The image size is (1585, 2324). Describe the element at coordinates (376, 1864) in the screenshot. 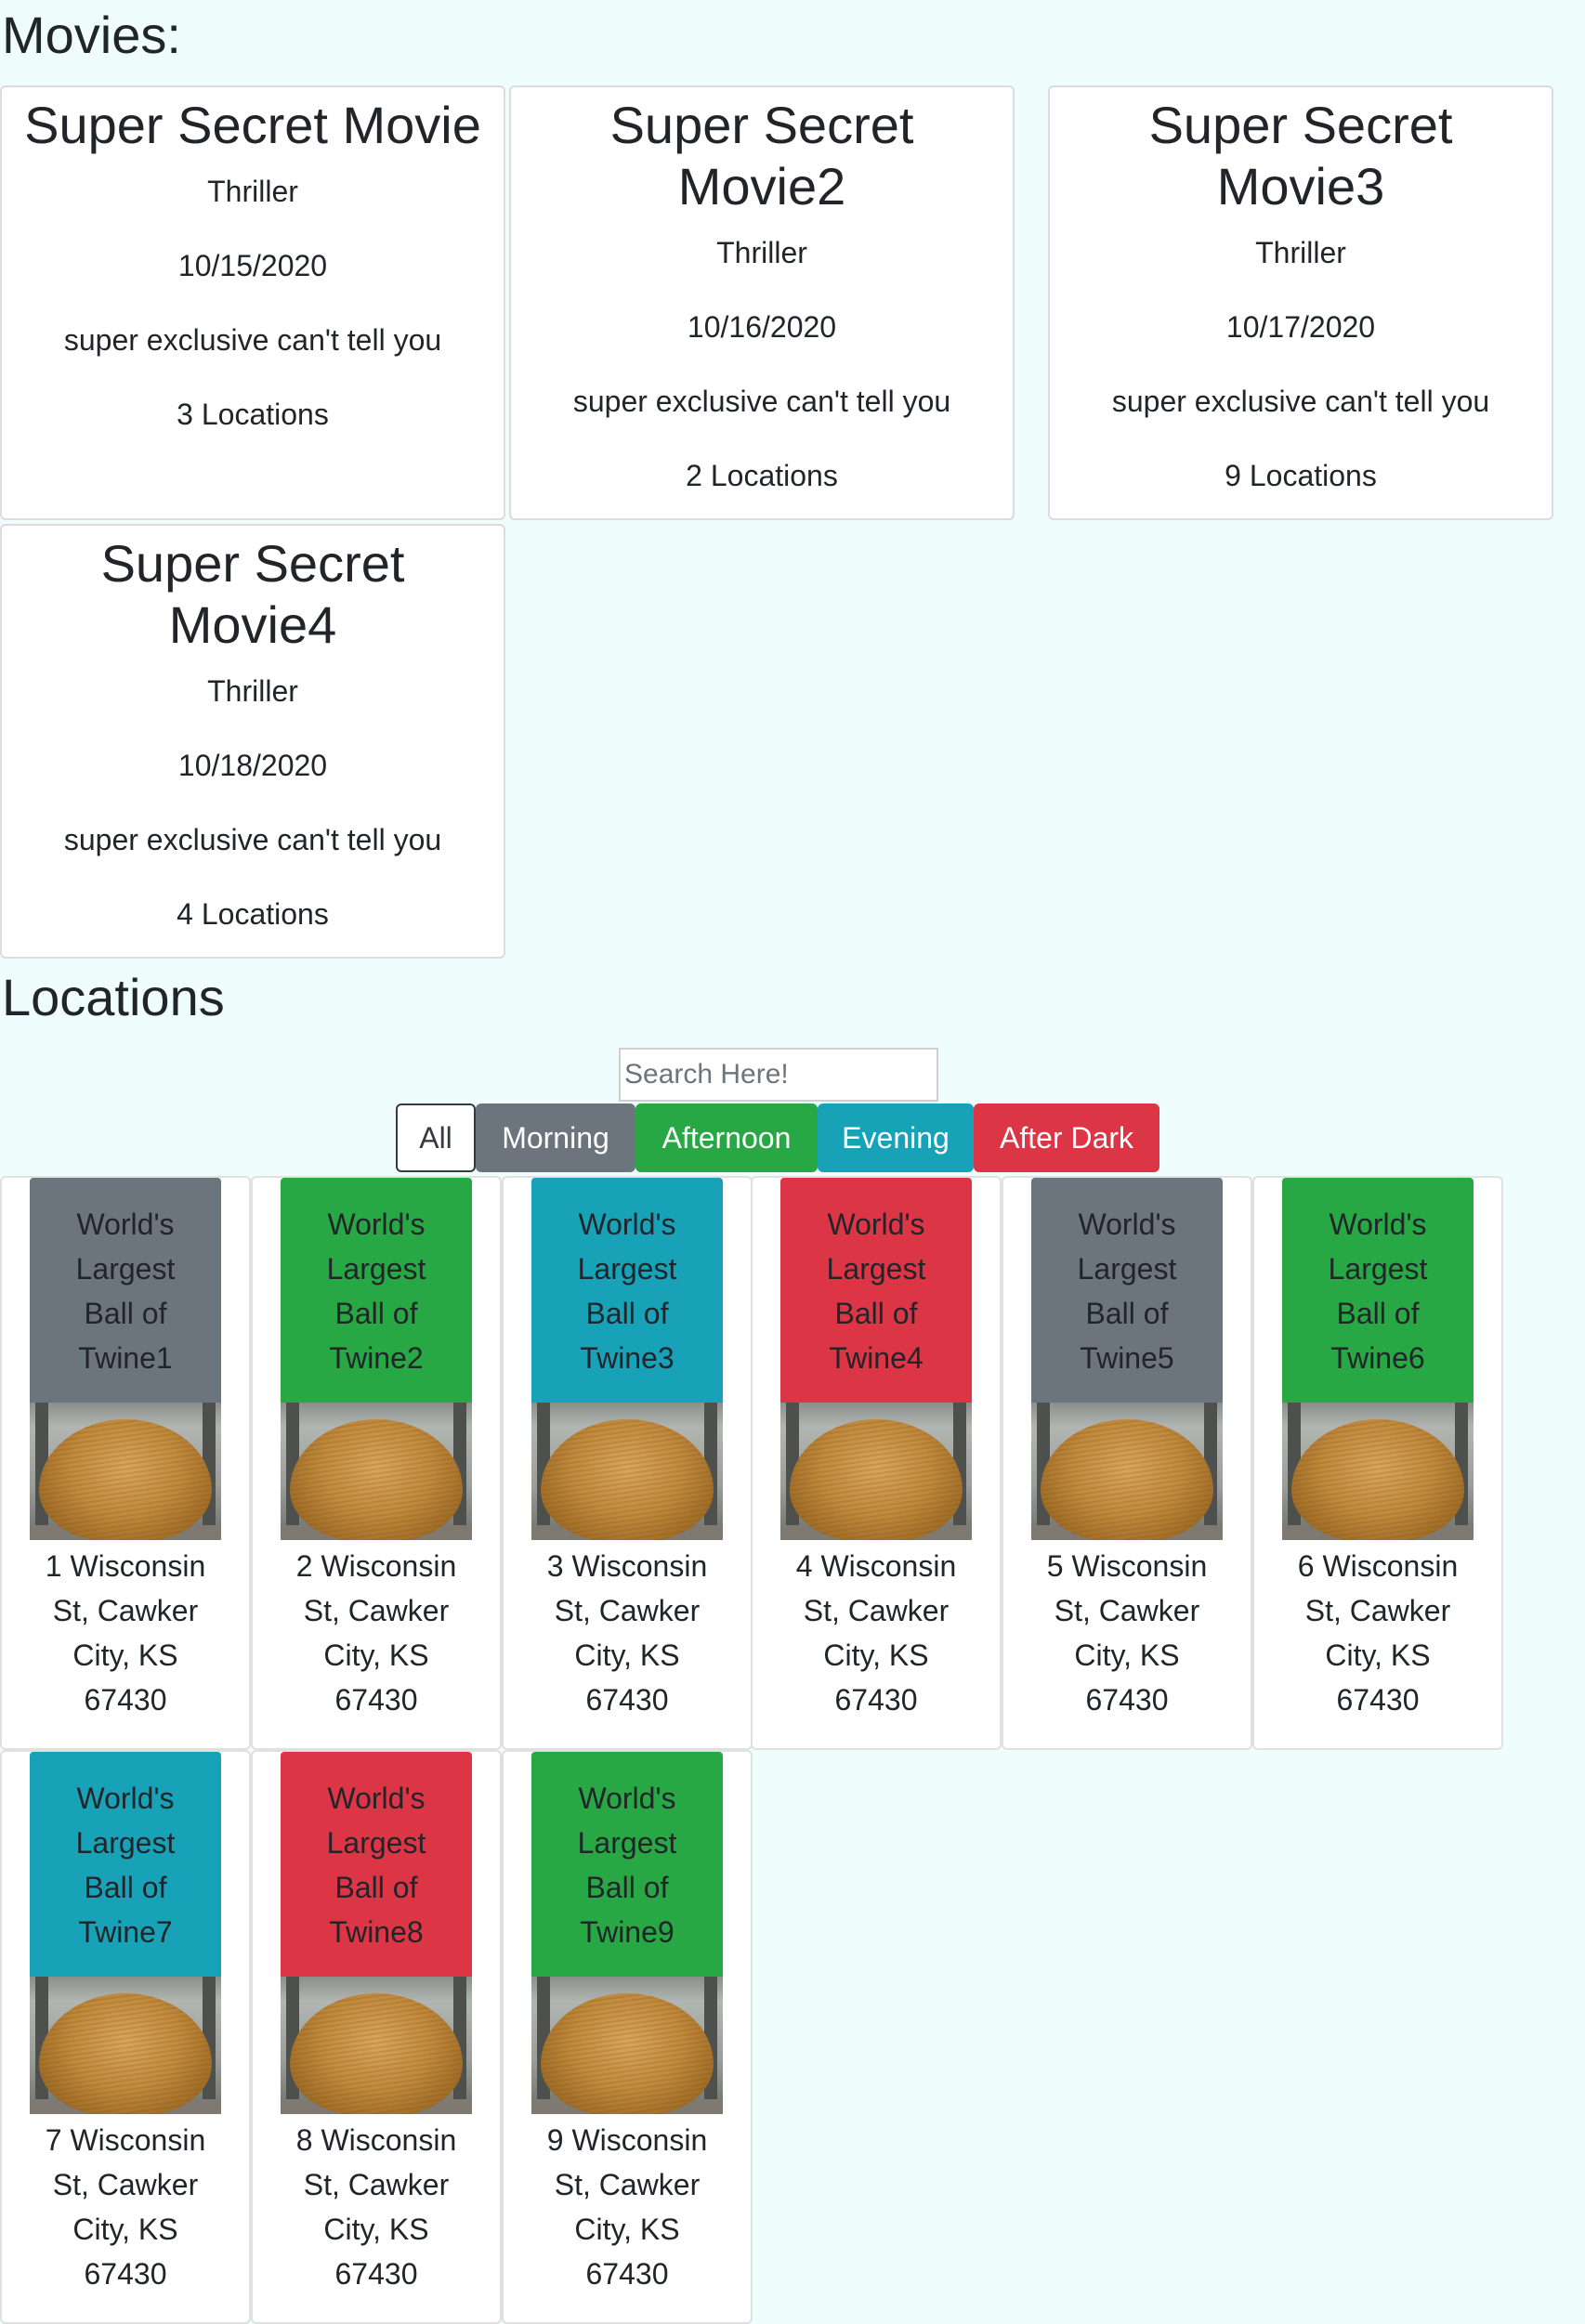

I see `location-name: World's Largest Ball of Twine8` at that location.